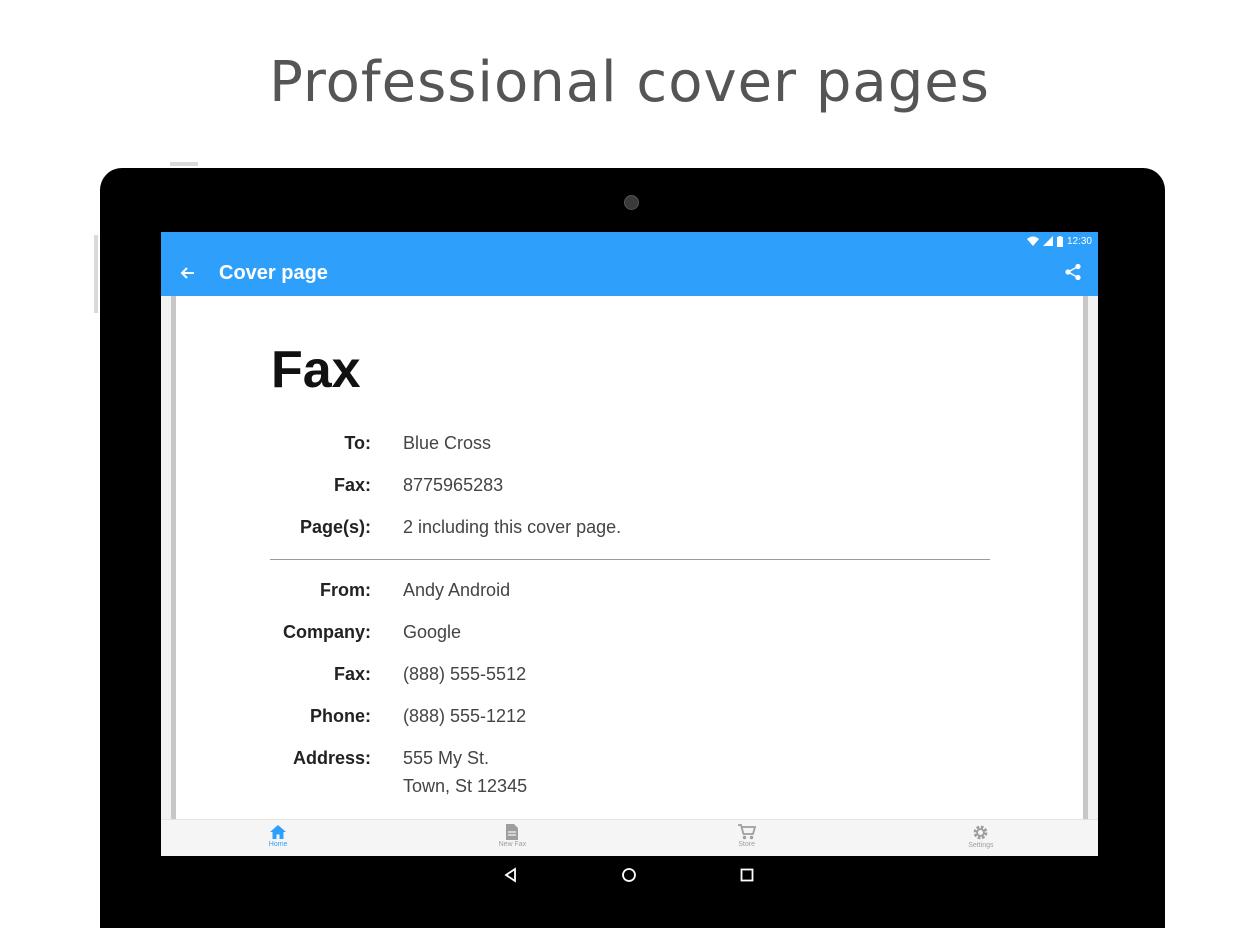 Image resolution: width=1259 pixels, height=928 pixels. Describe the element at coordinates (1073, 272) in the screenshot. I see `share-icon` at that location.